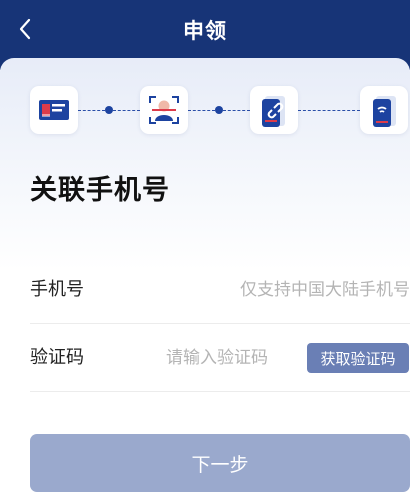  I want to click on phone-label: 手机号, so click(57, 289).